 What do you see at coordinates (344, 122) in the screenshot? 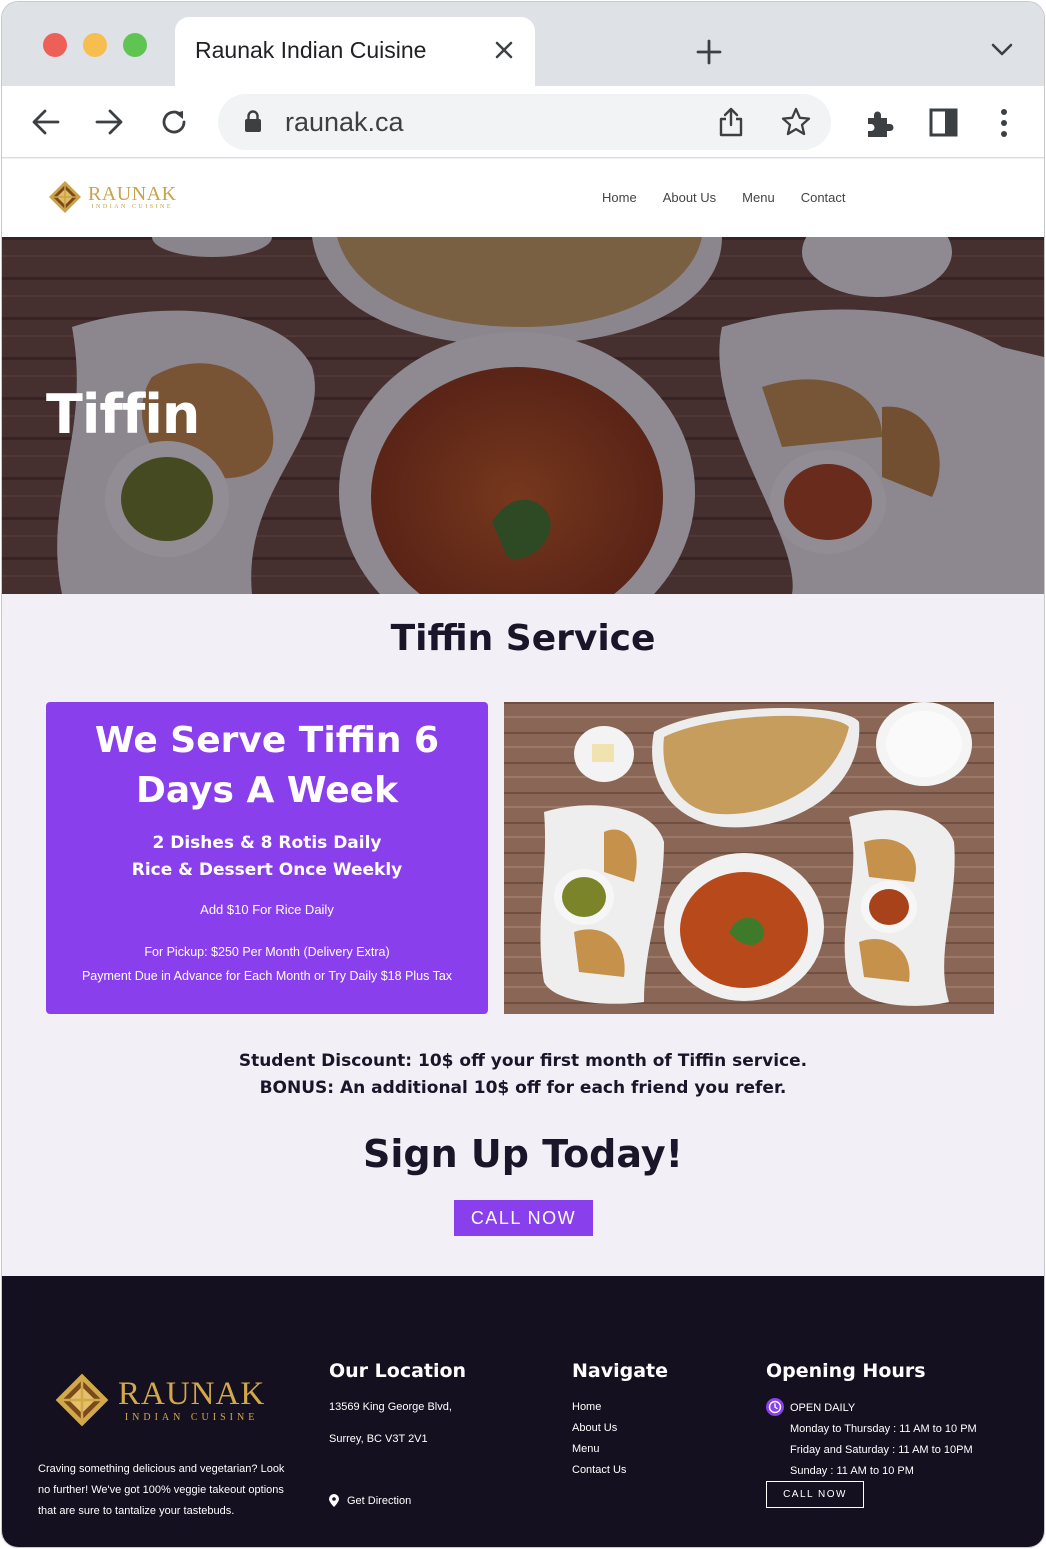
I see `url-text: raunak.ca` at bounding box center [344, 122].